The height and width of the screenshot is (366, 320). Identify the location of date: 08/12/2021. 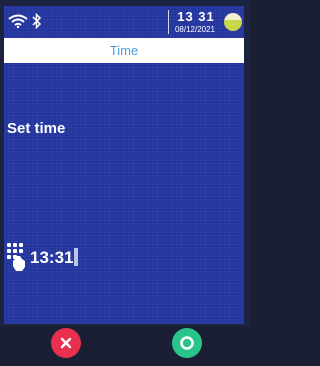
(195, 29).